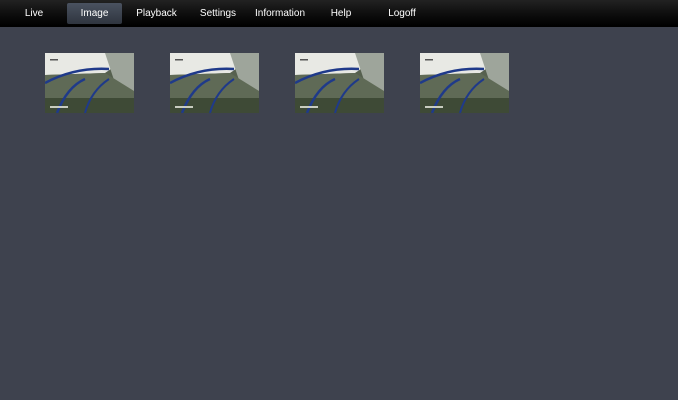 This screenshot has width=678, height=400. What do you see at coordinates (94, 13) in the screenshot?
I see `nav-image: Image` at bounding box center [94, 13].